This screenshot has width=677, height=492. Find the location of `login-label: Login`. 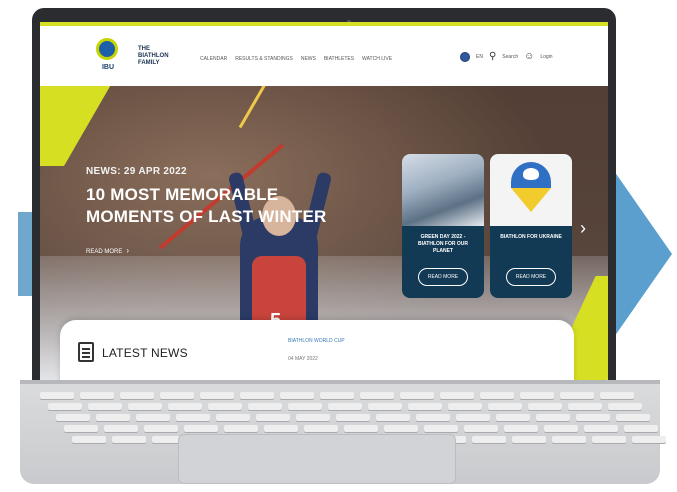

login-label: Login is located at coordinates (546, 57).